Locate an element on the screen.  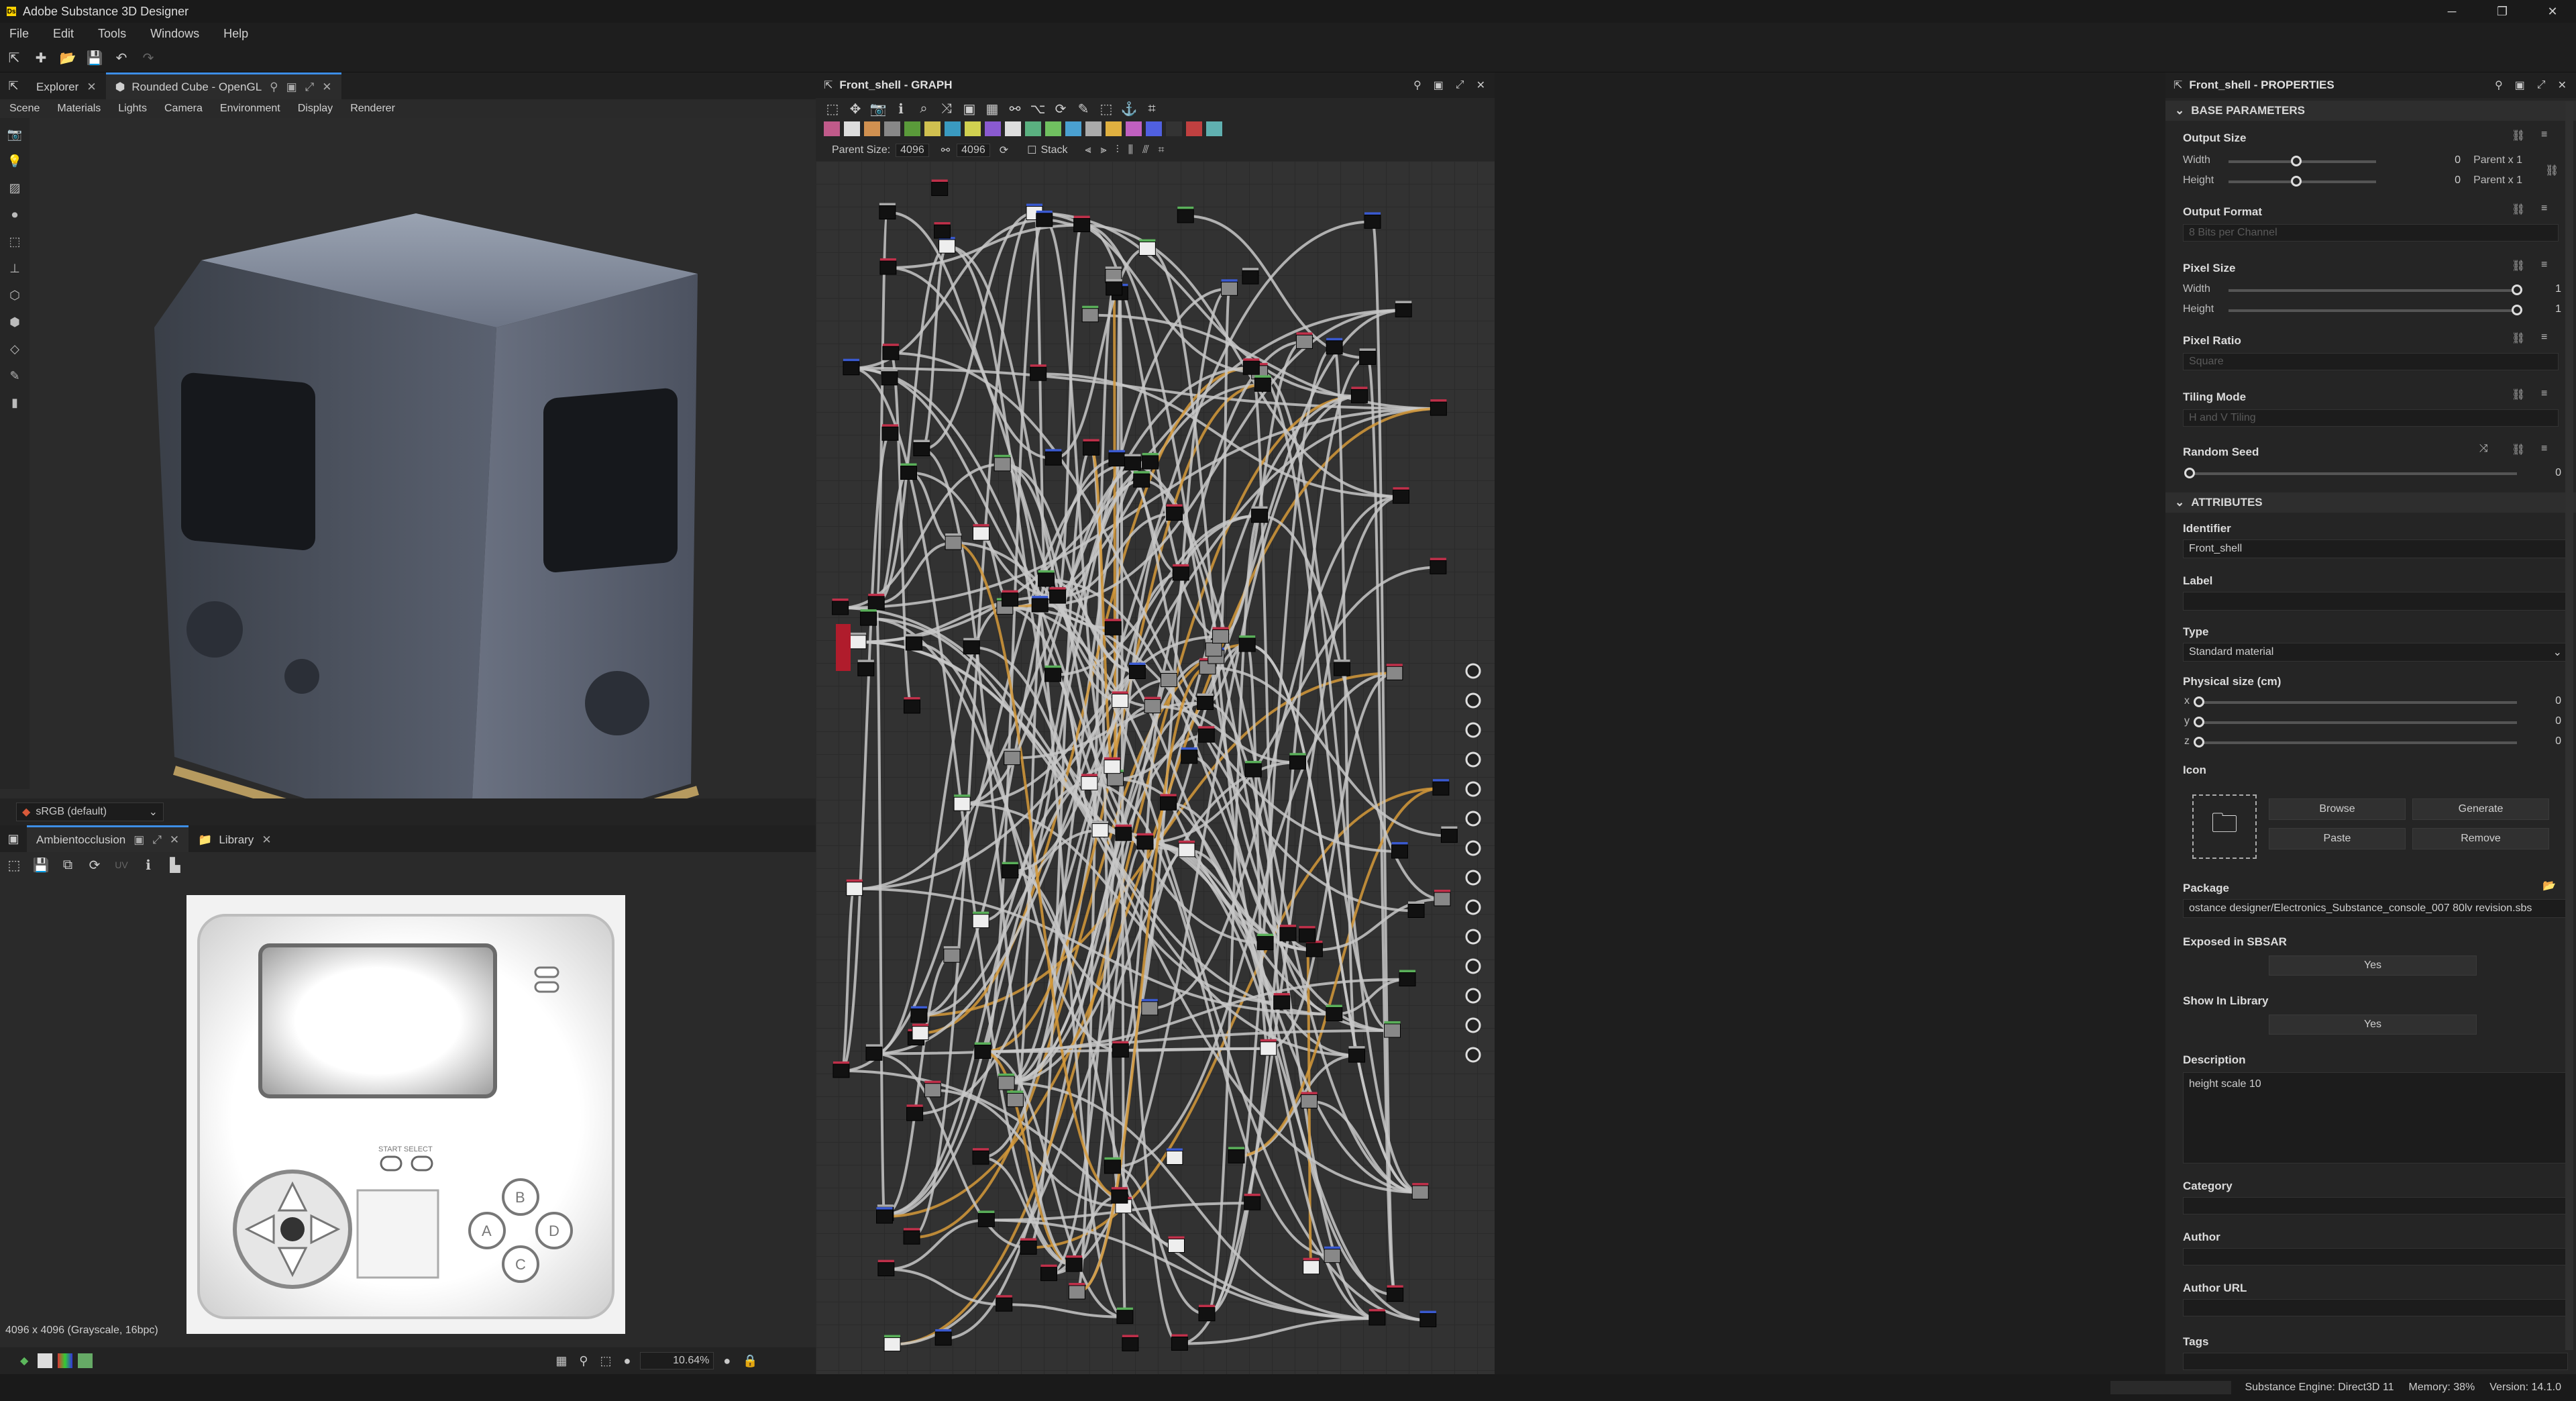
cube-icon: ⬡ is located at coordinates (14, 297).